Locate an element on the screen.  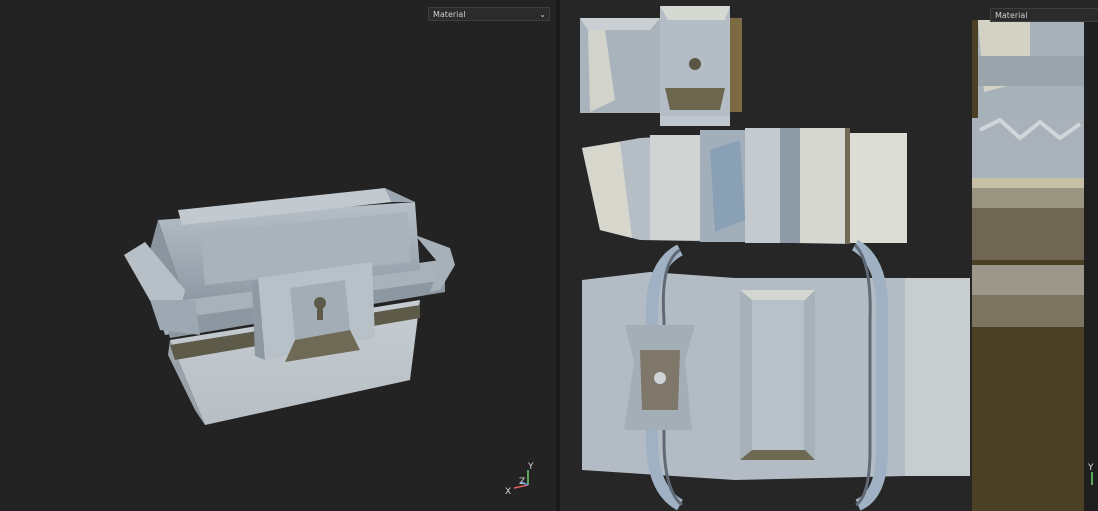
axis-z-label: Z is located at coordinates (522, 482).